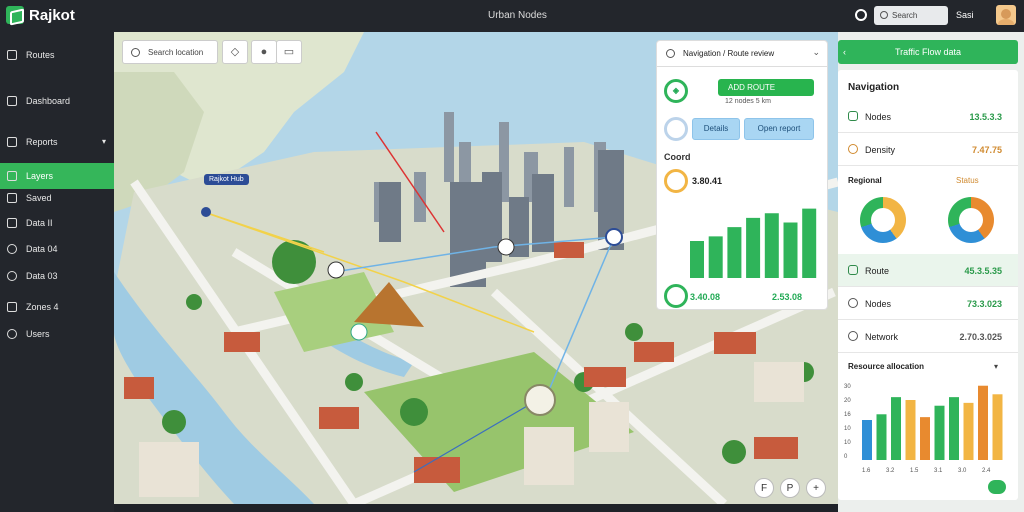  I want to click on doc-icon, so click(12, 142).